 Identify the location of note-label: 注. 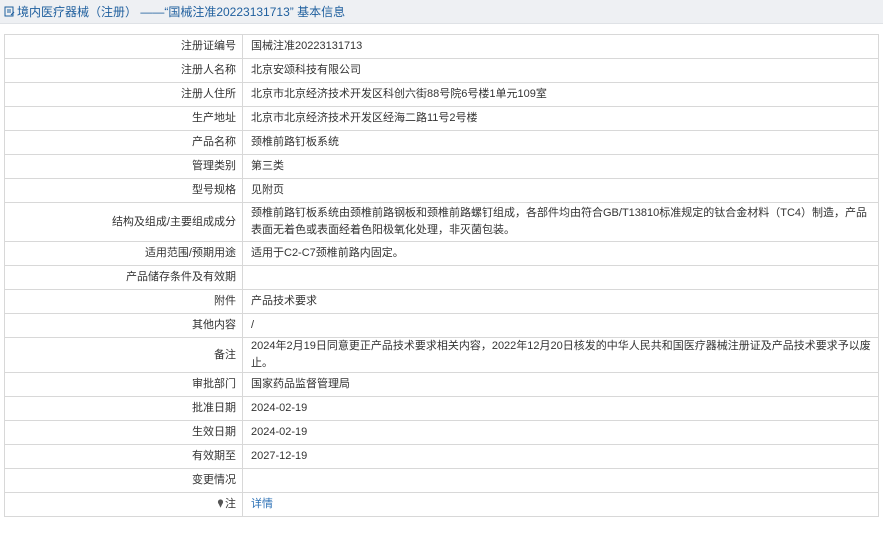
(230, 504).